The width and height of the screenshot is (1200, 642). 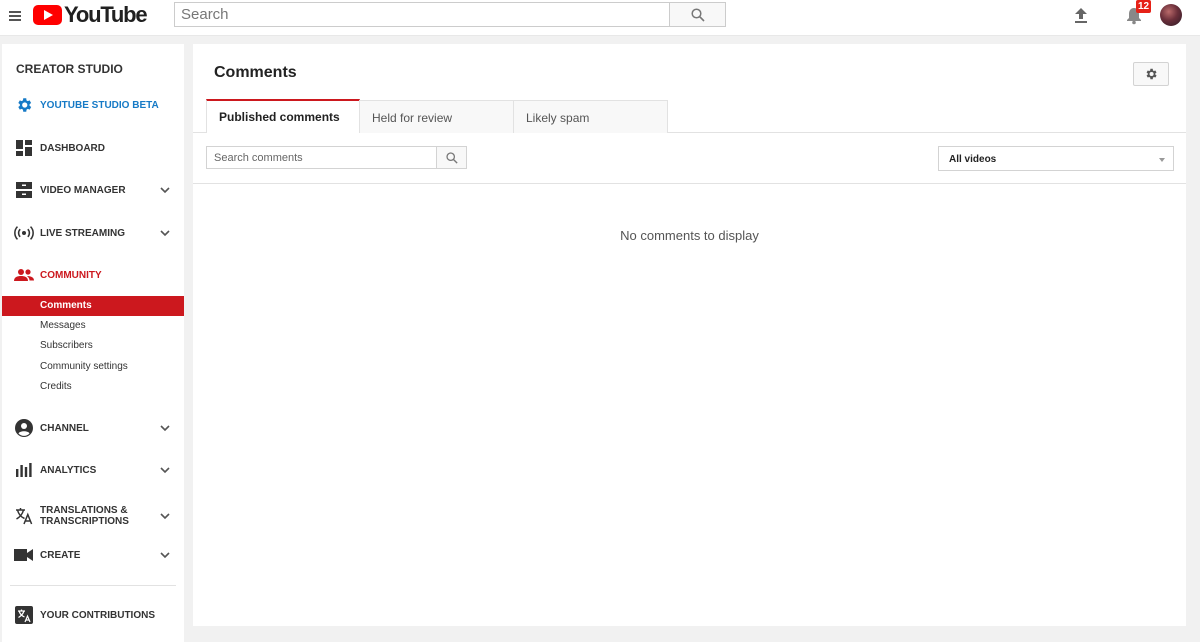 I want to click on youtube-play-icon, so click(x=47, y=15).